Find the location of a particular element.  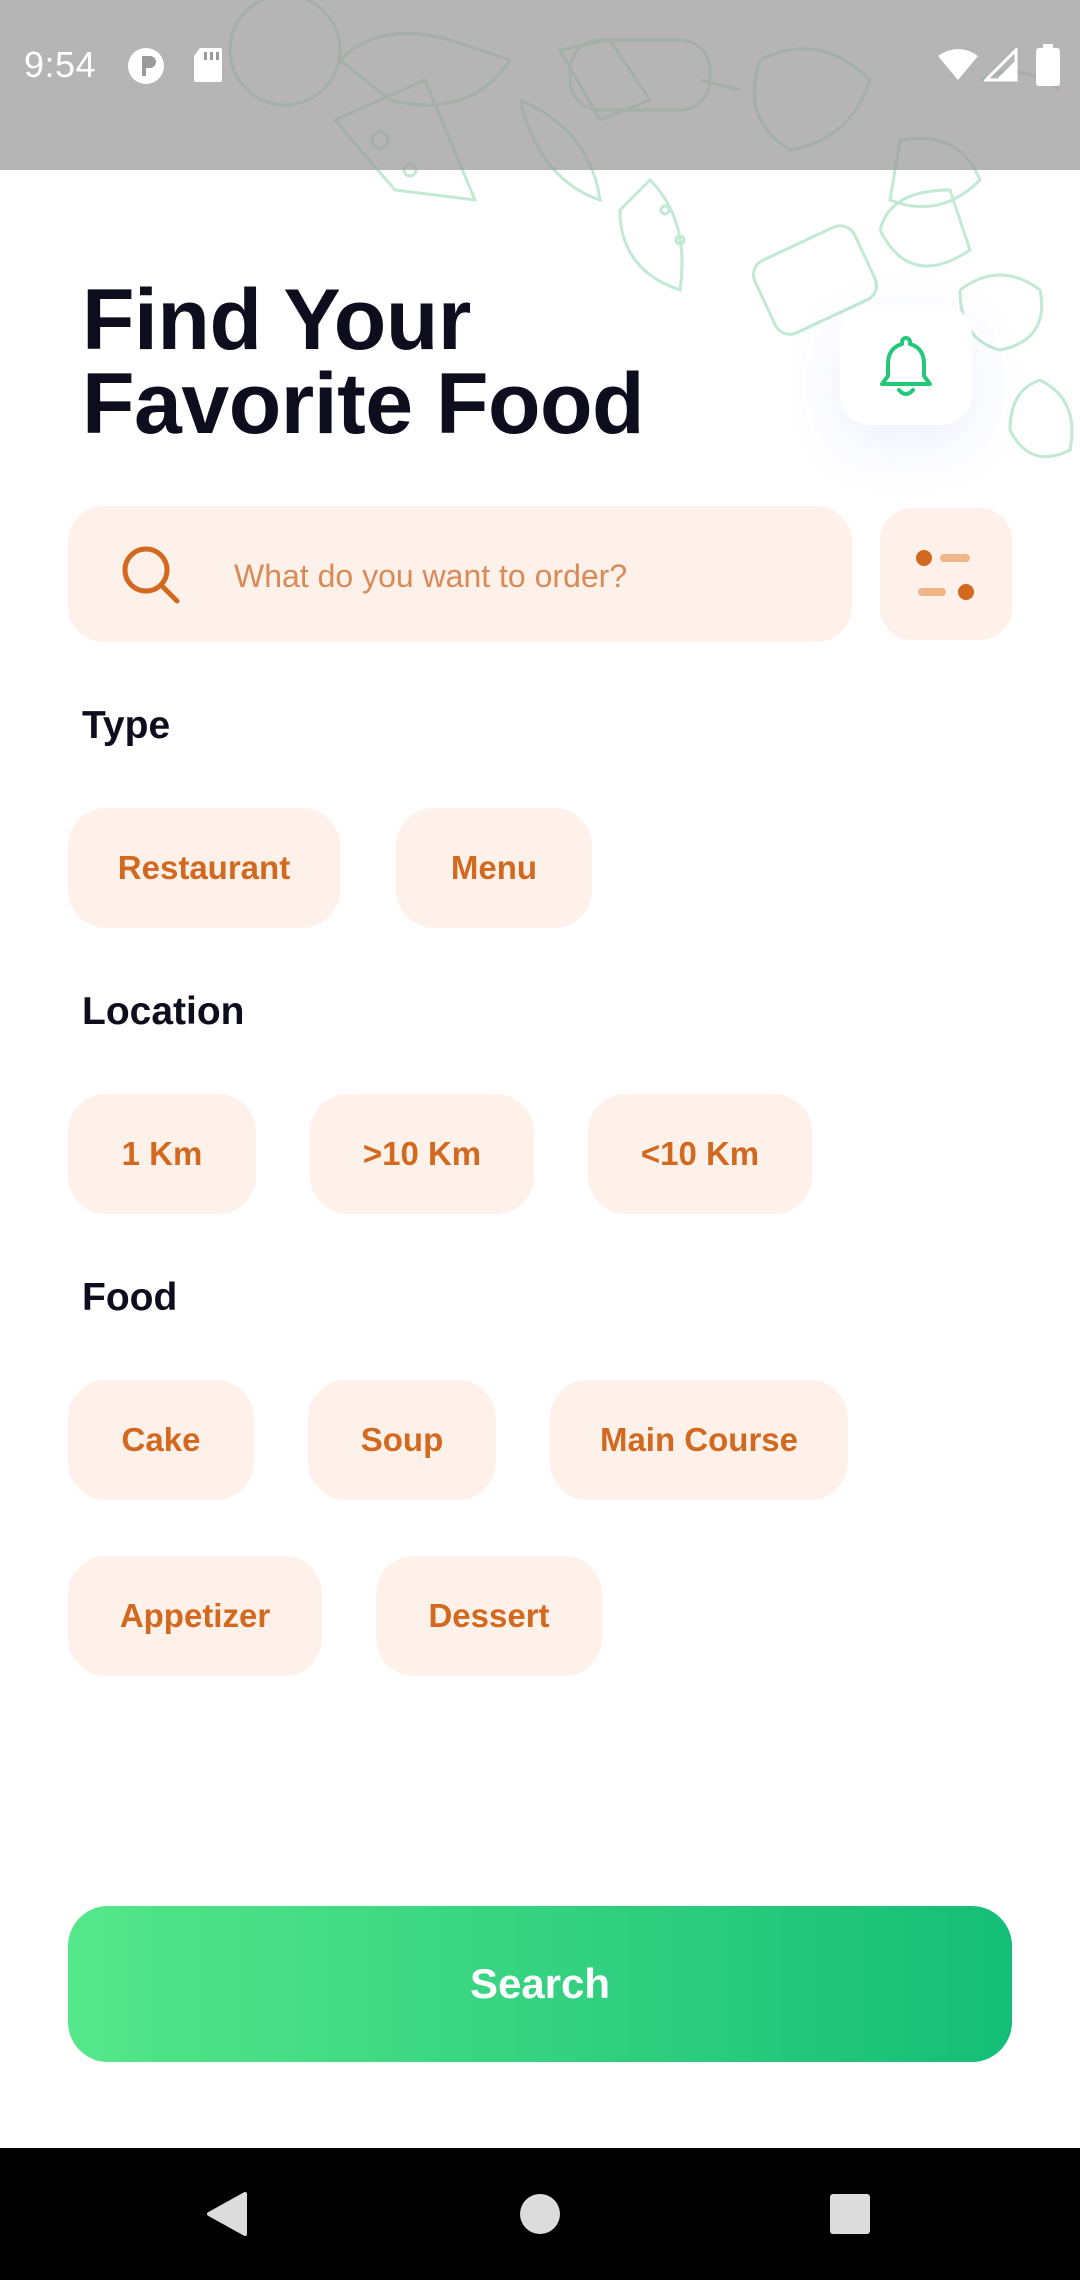

filter-icon is located at coordinates (945, 575).